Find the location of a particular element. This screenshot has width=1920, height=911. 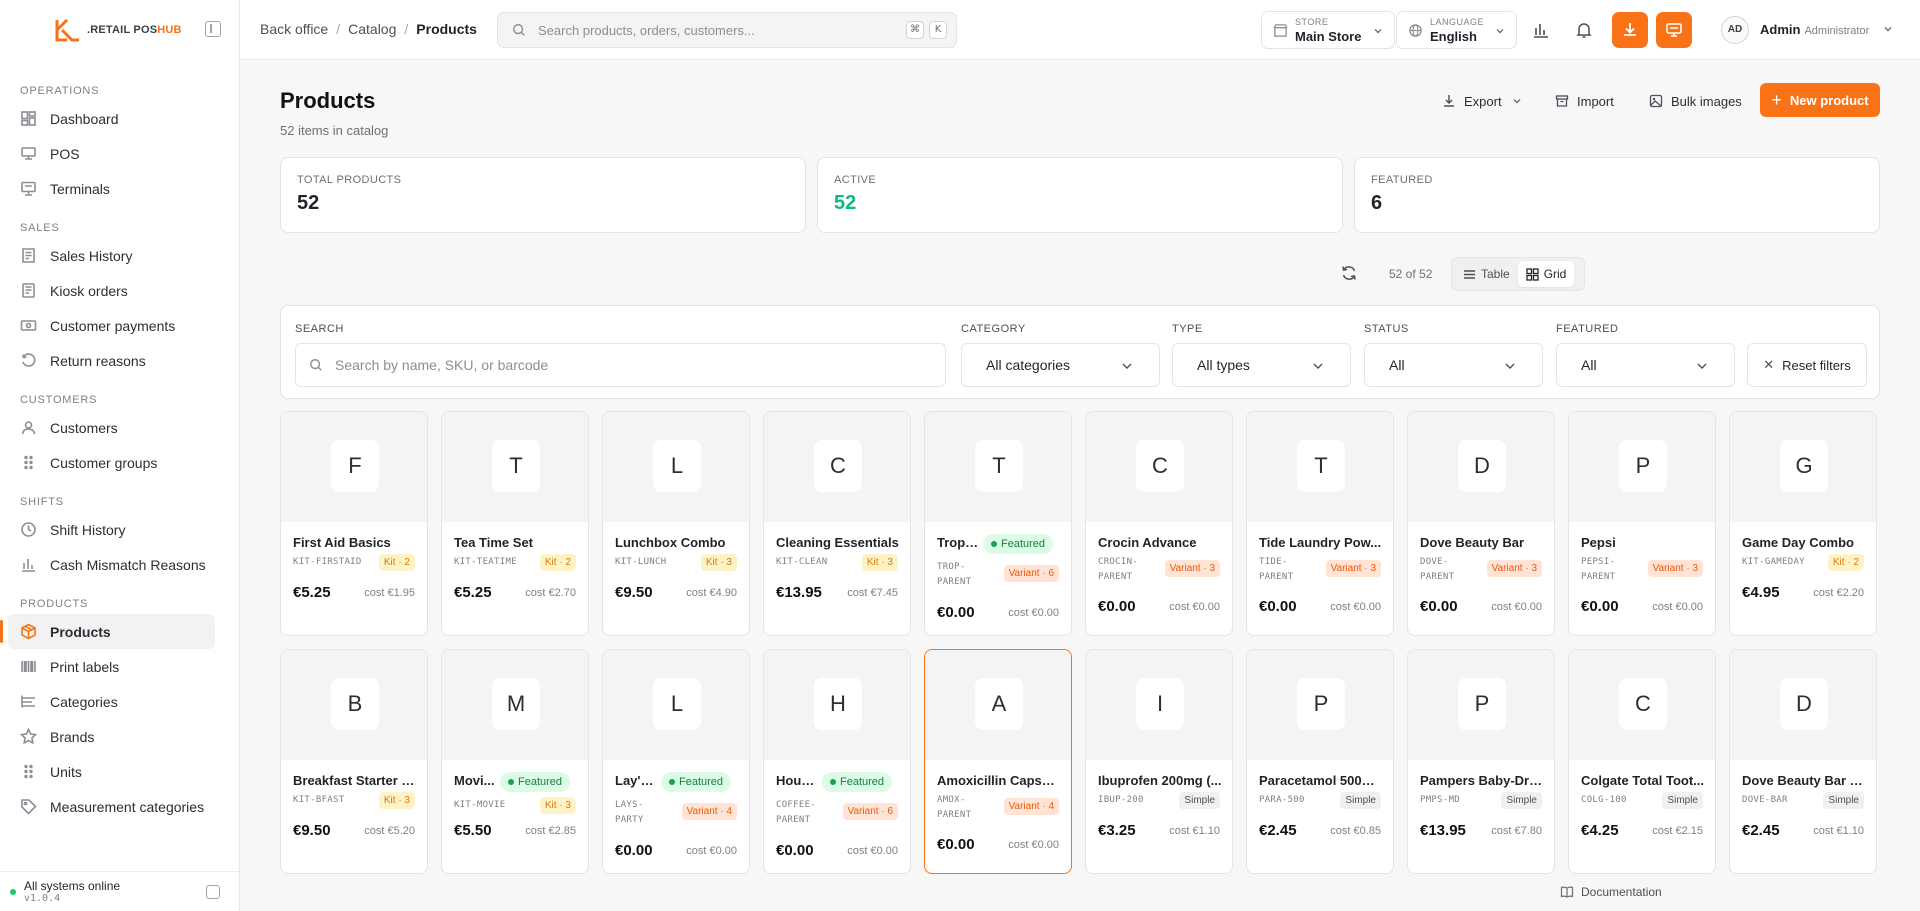

product-search-input: Search by name, SKU, or barcode is located at coordinates (620, 365).